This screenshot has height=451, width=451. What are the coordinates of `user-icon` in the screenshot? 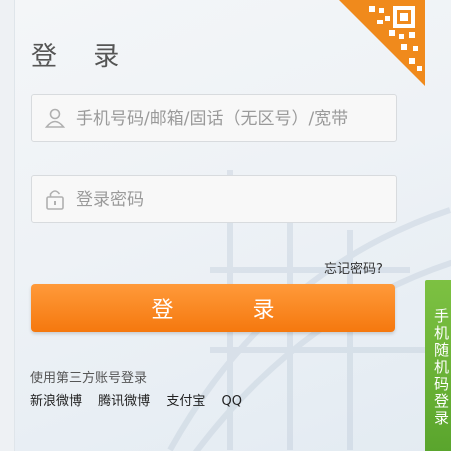 It's located at (55, 118).